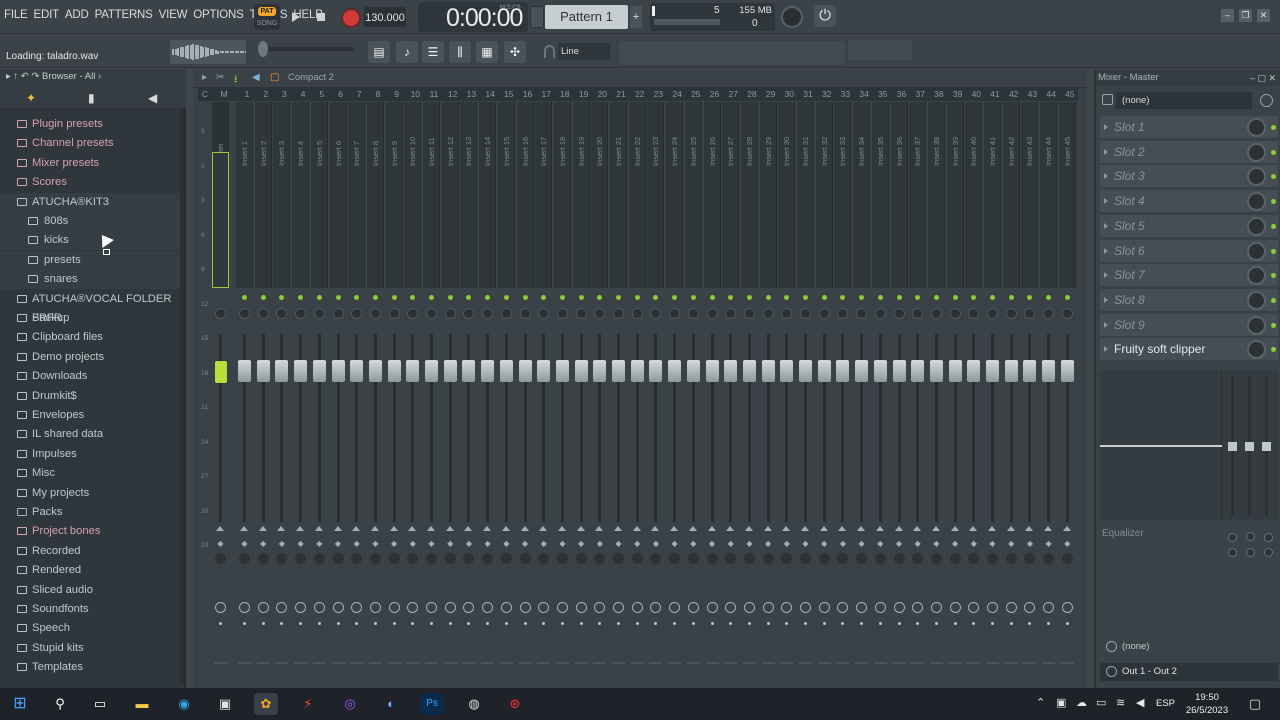  What do you see at coordinates (92, 280) in the screenshot?
I see `browser-item: snares` at bounding box center [92, 280].